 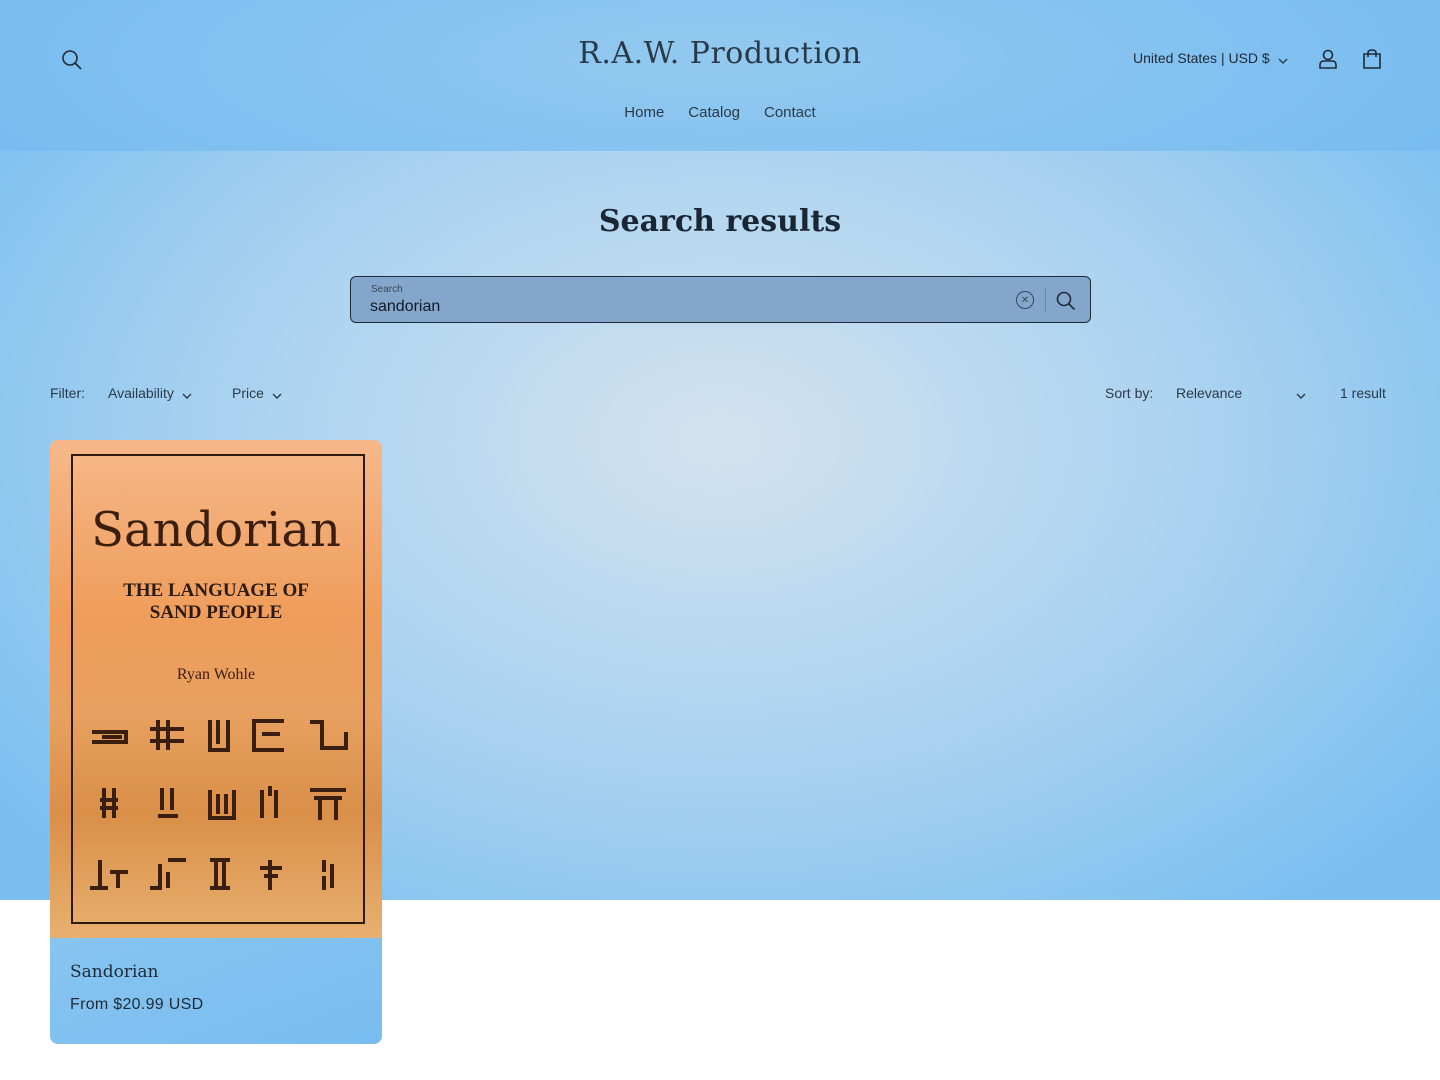 What do you see at coordinates (1129, 393) in the screenshot?
I see `sort-label: Sort by:` at bounding box center [1129, 393].